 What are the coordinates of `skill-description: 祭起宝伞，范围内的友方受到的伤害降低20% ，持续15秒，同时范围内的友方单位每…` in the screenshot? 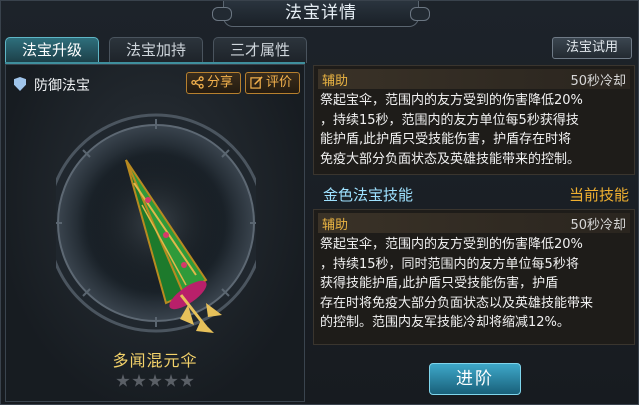 It's located at (473, 284).